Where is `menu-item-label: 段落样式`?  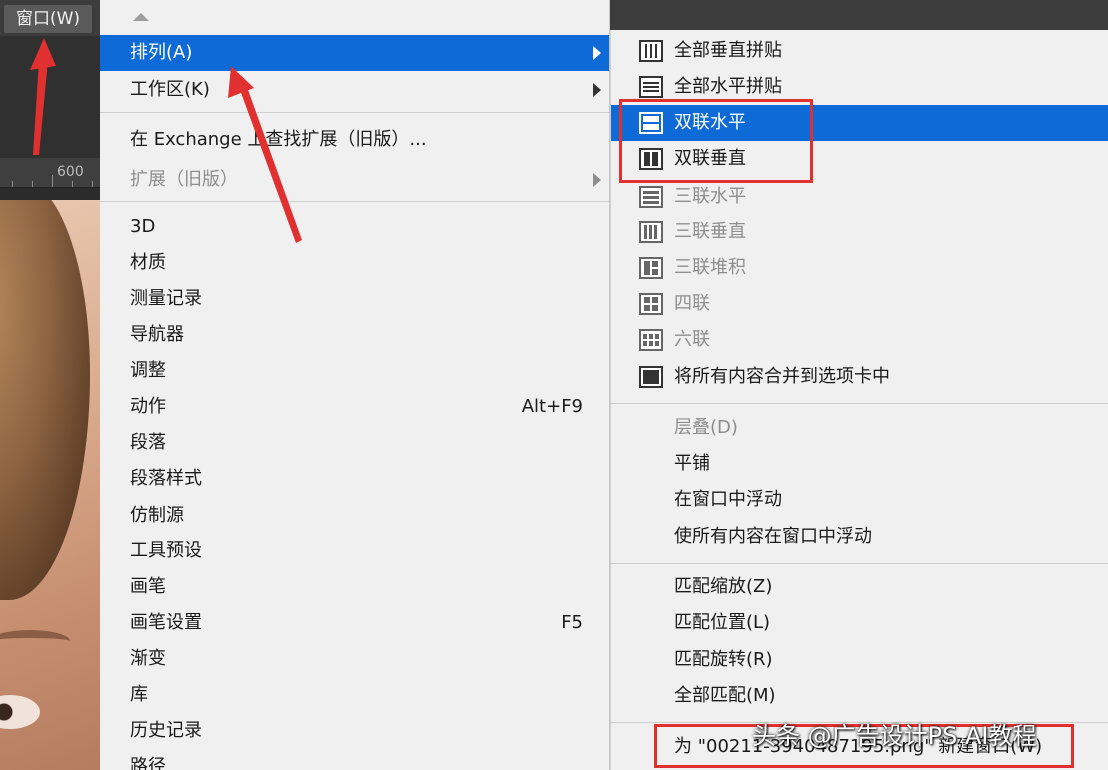 menu-item-label: 段落样式 is located at coordinates (166, 478).